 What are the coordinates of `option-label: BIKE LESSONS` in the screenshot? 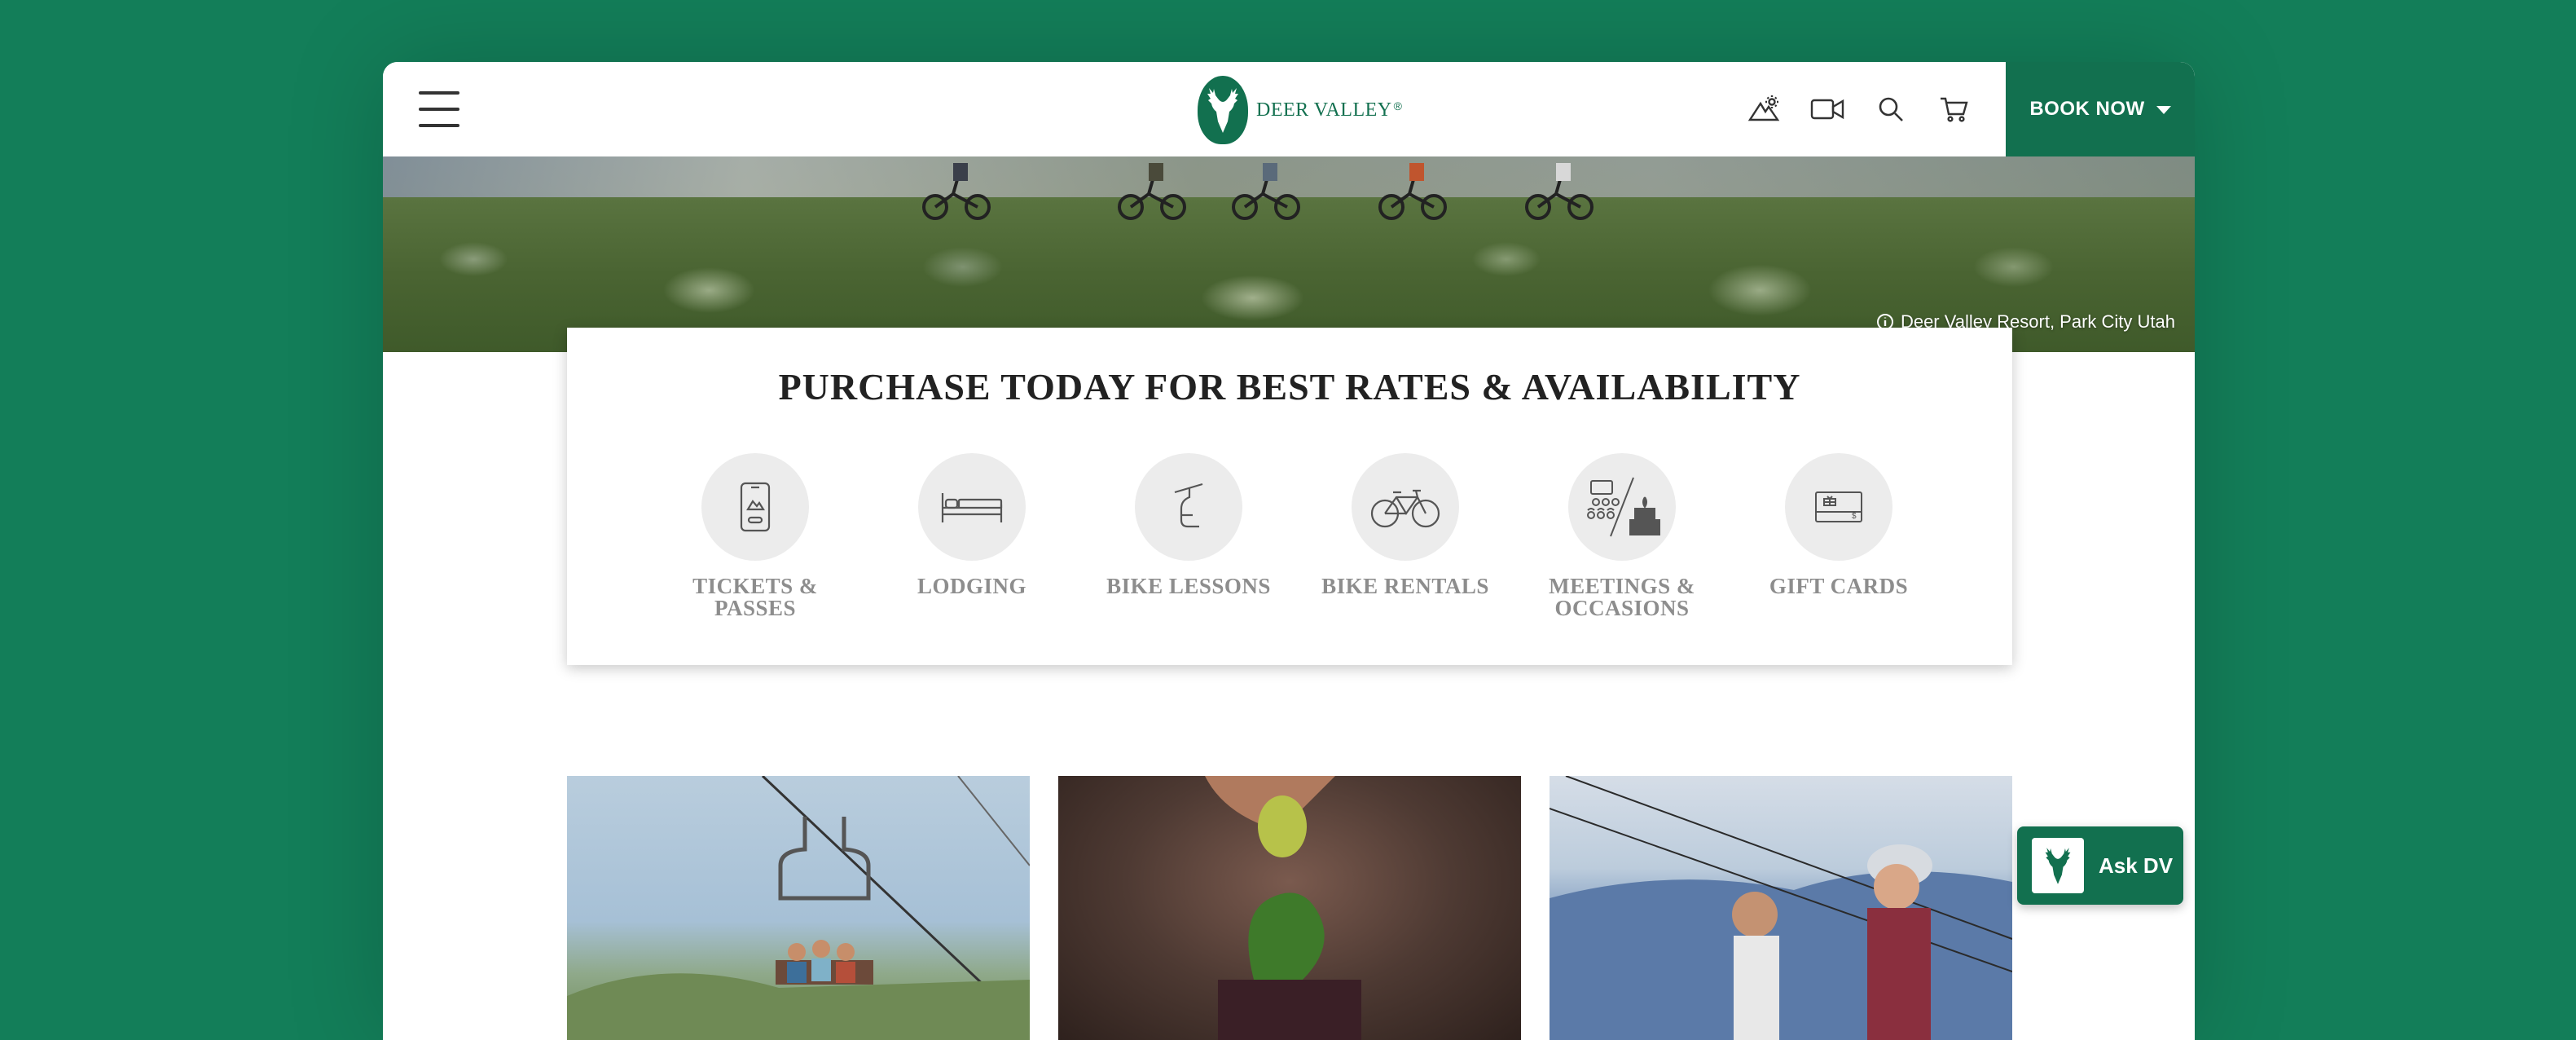 It's located at (1188, 586).